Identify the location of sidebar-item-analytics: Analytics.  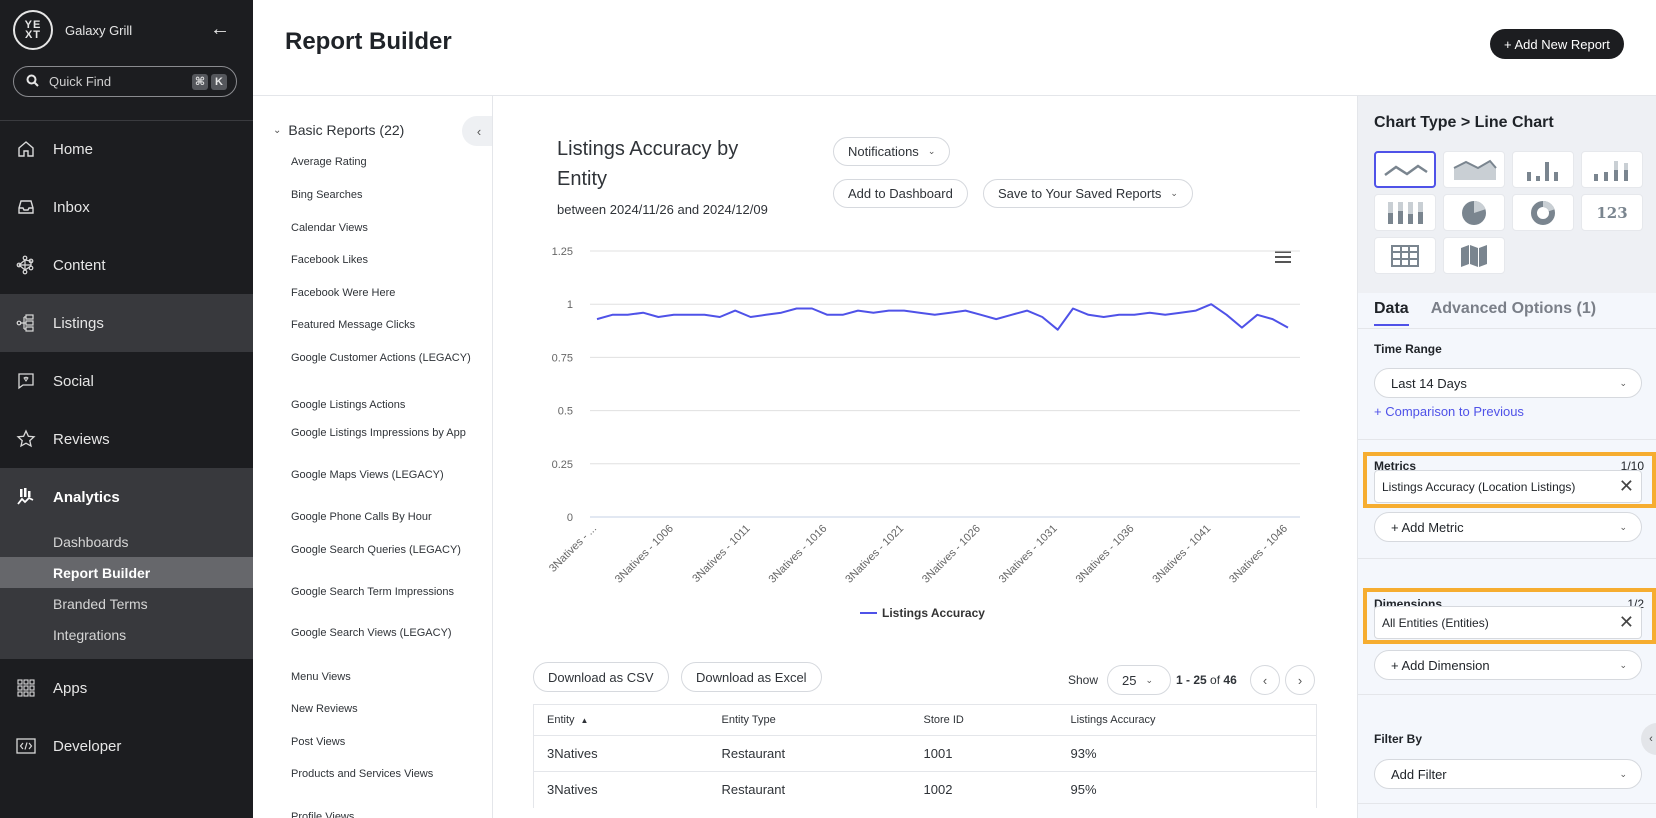
(126, 497).